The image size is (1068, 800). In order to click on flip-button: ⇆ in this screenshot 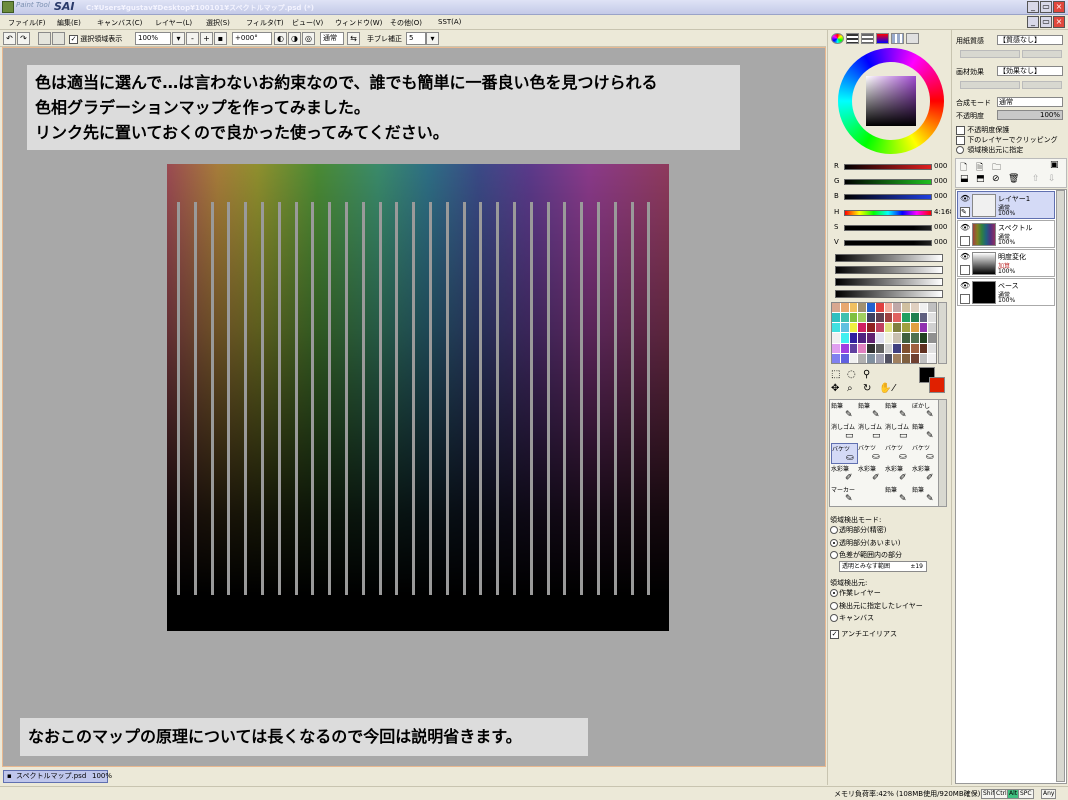, I will do `click(353, 38)`.